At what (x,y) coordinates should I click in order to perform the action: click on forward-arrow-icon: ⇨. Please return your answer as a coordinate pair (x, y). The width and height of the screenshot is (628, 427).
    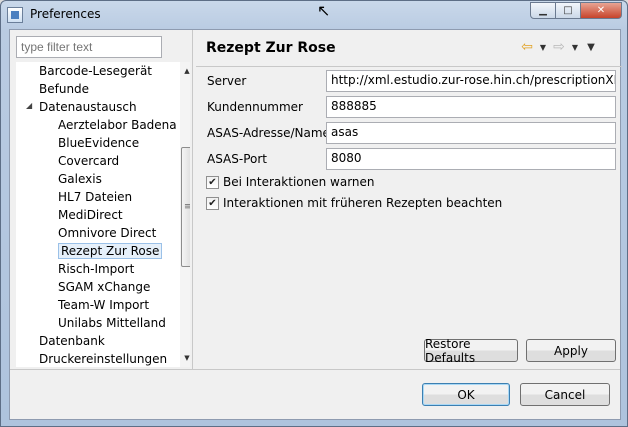
    Looking at the image, I should click on (559, 47).